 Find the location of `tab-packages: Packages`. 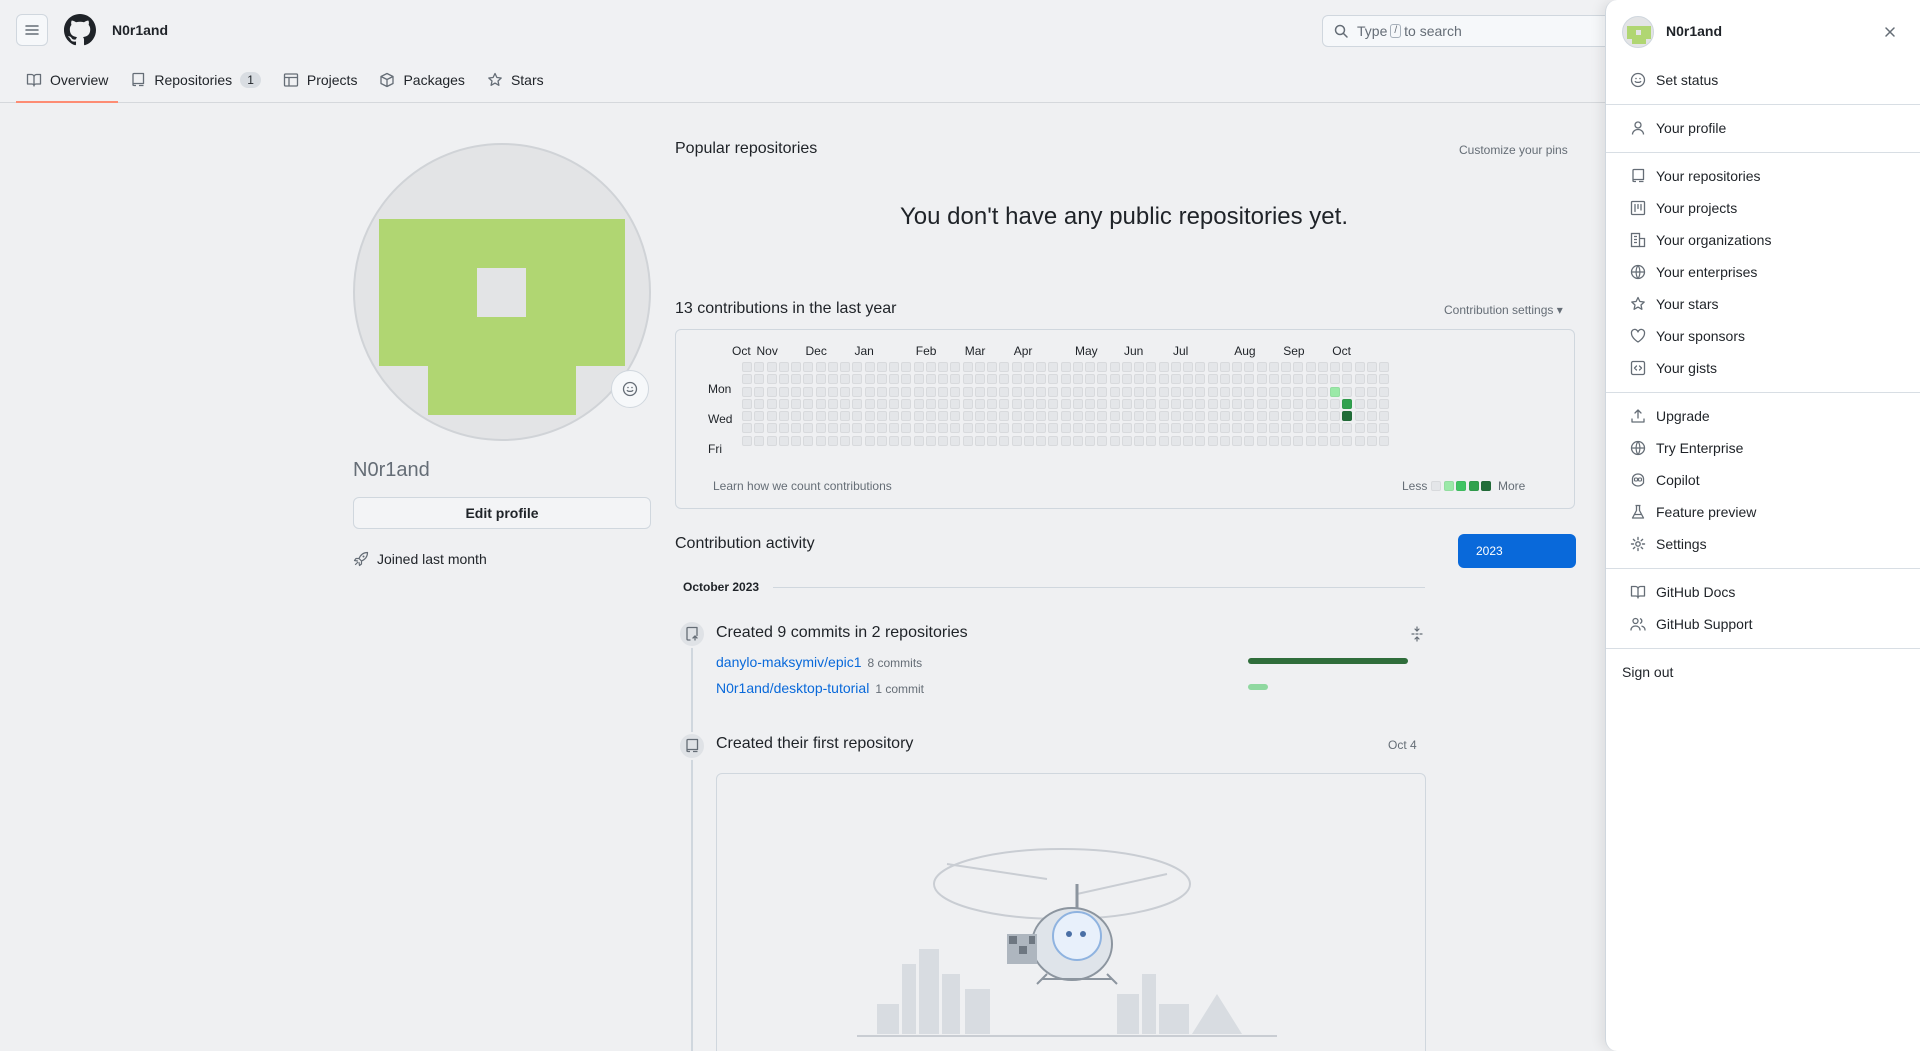

tab-packages: Packages is located at coordinates (421, 79).